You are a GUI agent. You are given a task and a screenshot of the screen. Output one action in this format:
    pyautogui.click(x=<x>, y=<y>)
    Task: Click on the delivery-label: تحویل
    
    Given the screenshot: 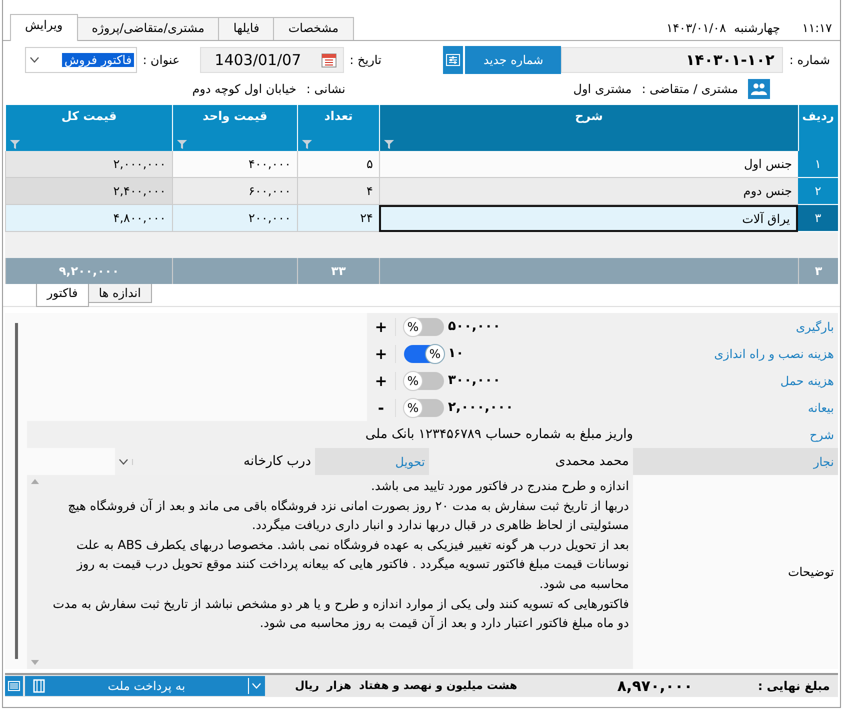 What is the action you would take?
    pyautogui.click(x=372, y=461)
    